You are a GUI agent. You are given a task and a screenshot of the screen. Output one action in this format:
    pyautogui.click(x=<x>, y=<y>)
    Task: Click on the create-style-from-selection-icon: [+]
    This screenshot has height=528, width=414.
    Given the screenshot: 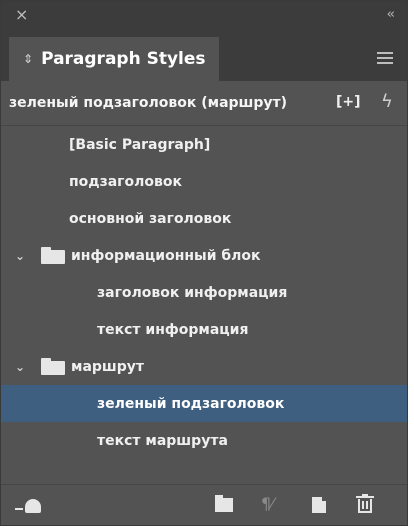 What is the action you would take?
    pyautogui.click(x=348, y=102)
    